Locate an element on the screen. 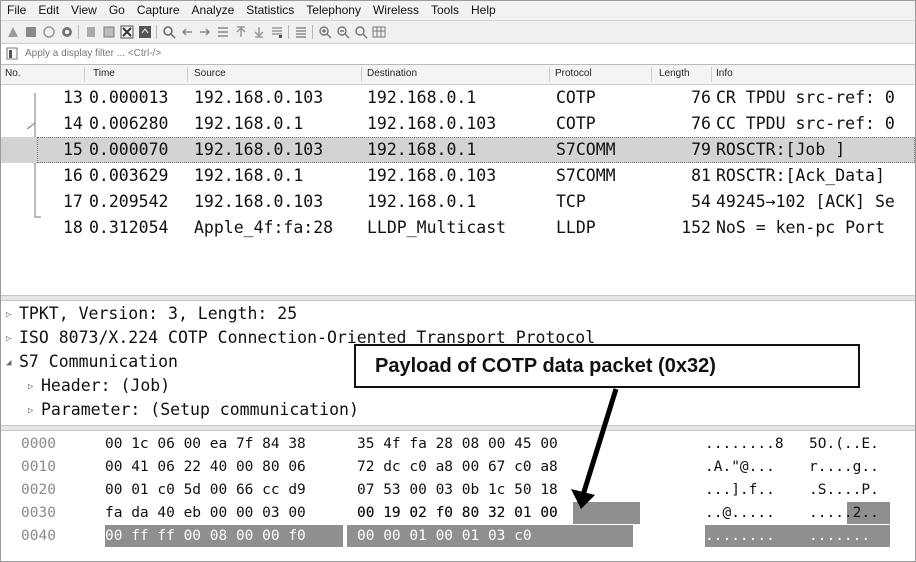 This screenshot has height=562, width=916. zoom-normal-icon is located at coordinates (361, 32).